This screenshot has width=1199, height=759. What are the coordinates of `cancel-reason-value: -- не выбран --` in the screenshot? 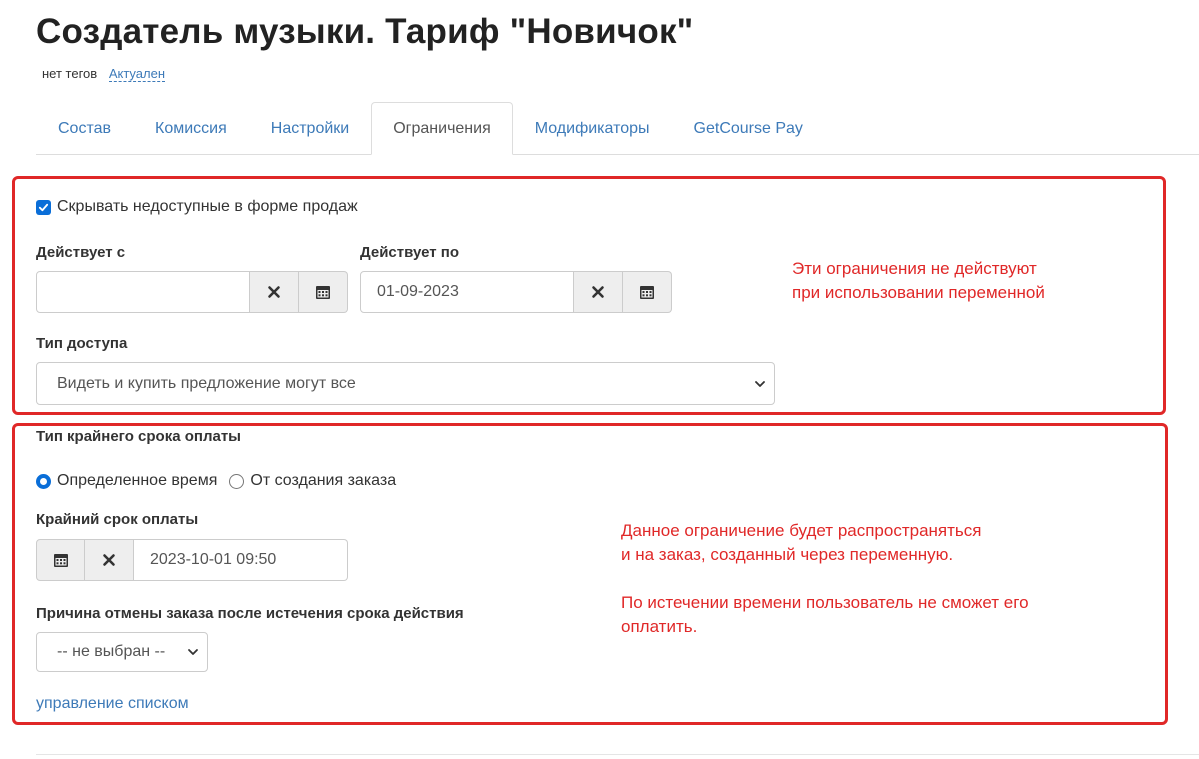 It's located at (111, 651).